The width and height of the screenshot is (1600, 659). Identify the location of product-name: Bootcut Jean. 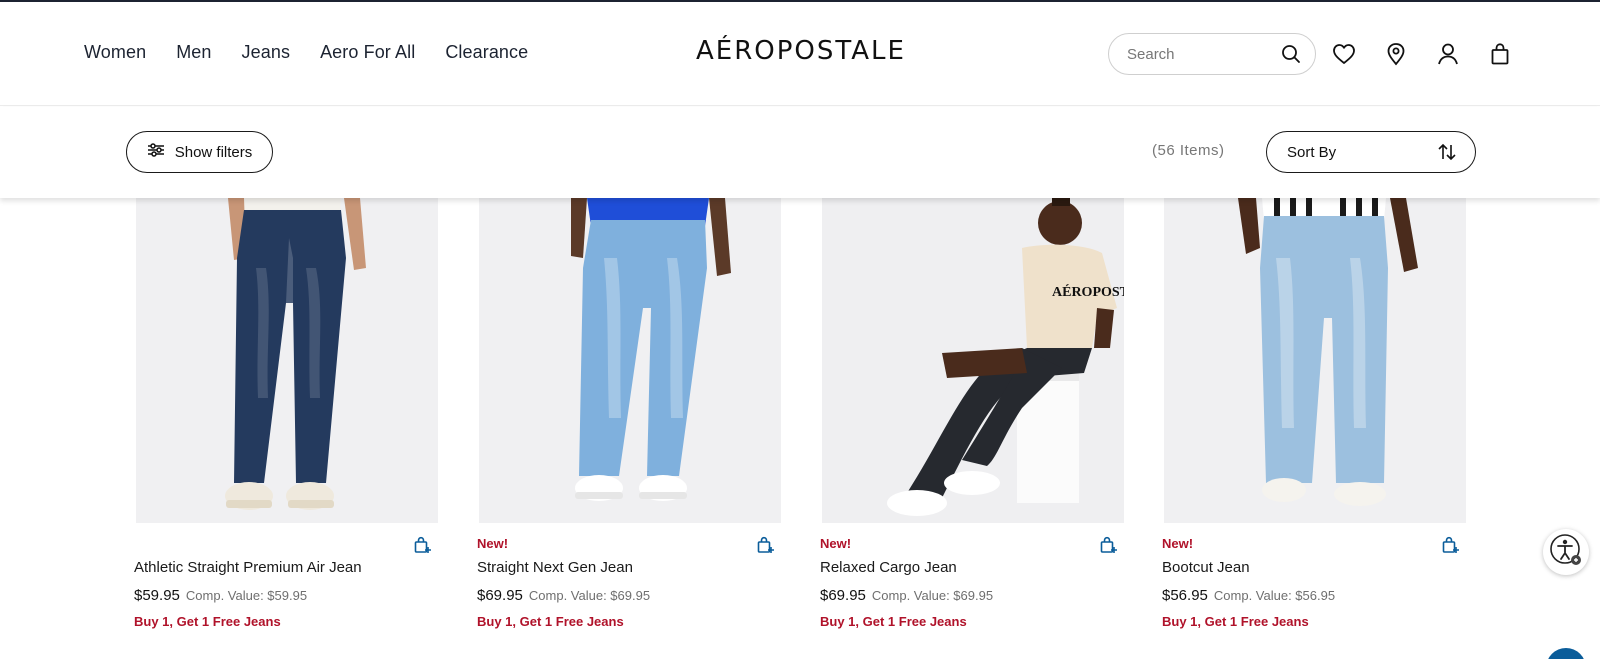
(1206, 567).